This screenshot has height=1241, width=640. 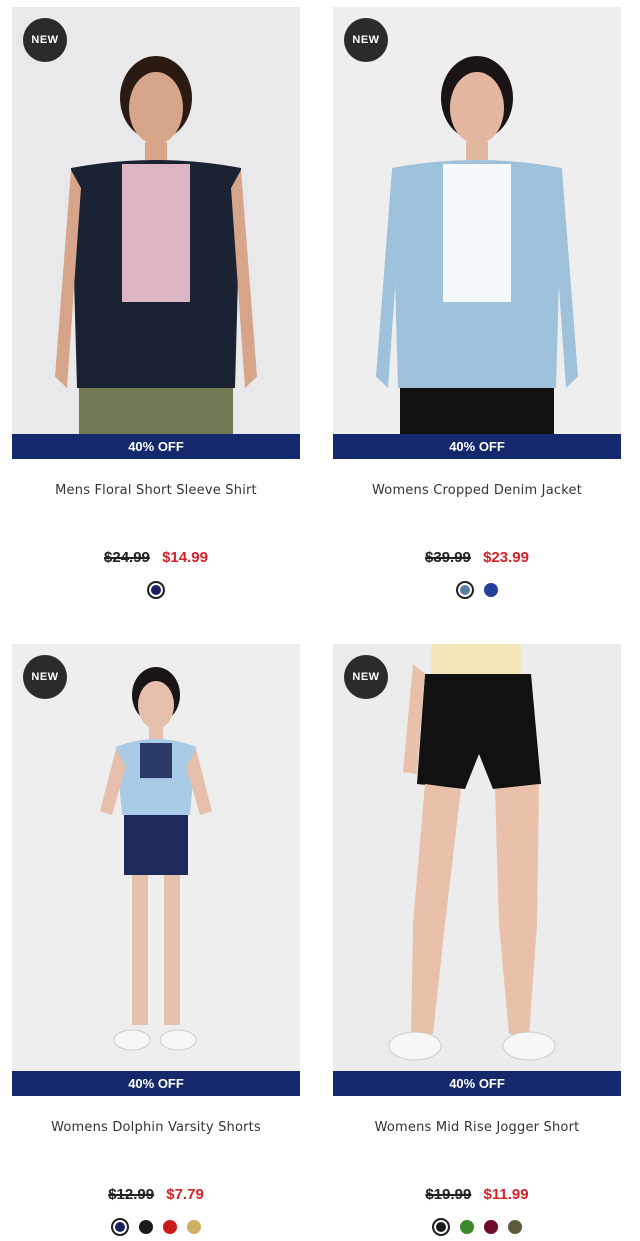 I want to click on model-top, so click(x=476, y=659).